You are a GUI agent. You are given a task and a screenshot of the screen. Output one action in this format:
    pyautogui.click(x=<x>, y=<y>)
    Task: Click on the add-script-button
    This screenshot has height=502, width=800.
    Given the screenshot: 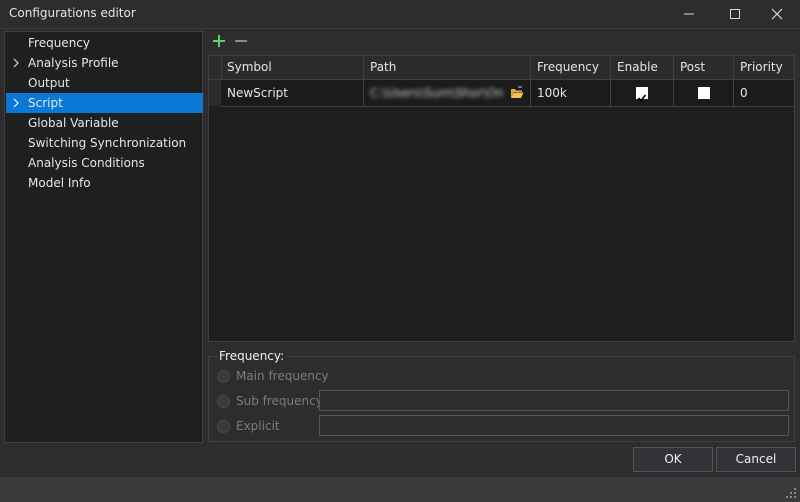 What is the action you would take?
    pyautogui.click(x=219, y=41)
    